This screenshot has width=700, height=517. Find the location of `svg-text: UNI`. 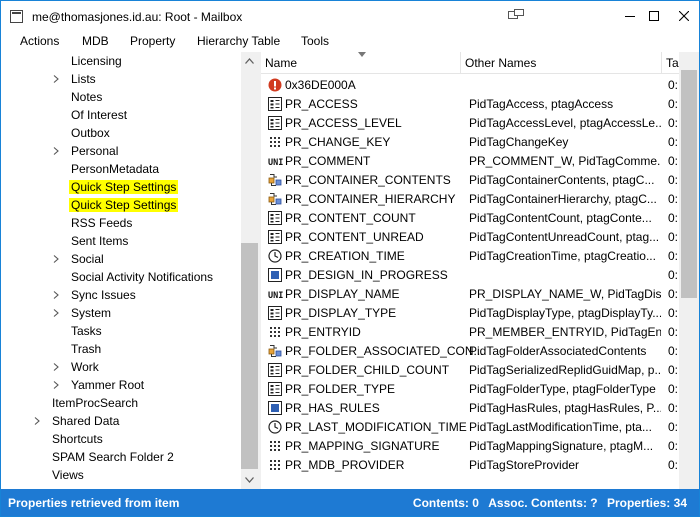

svg-text: UNI is located at coordinates (275, 163).